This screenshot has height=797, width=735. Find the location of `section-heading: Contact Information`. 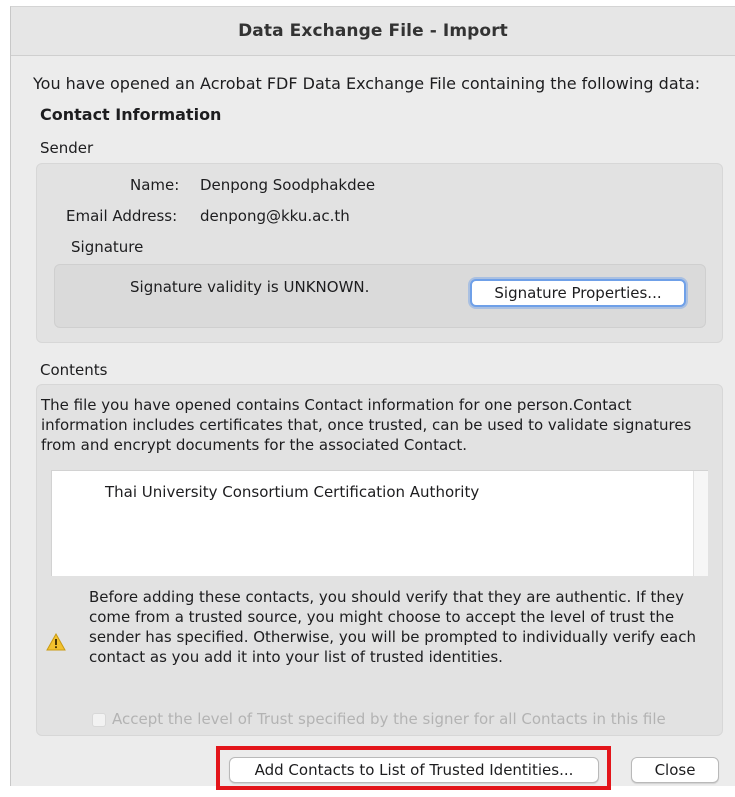

section-heading: Contact Information is located at coordinates (131, 114).